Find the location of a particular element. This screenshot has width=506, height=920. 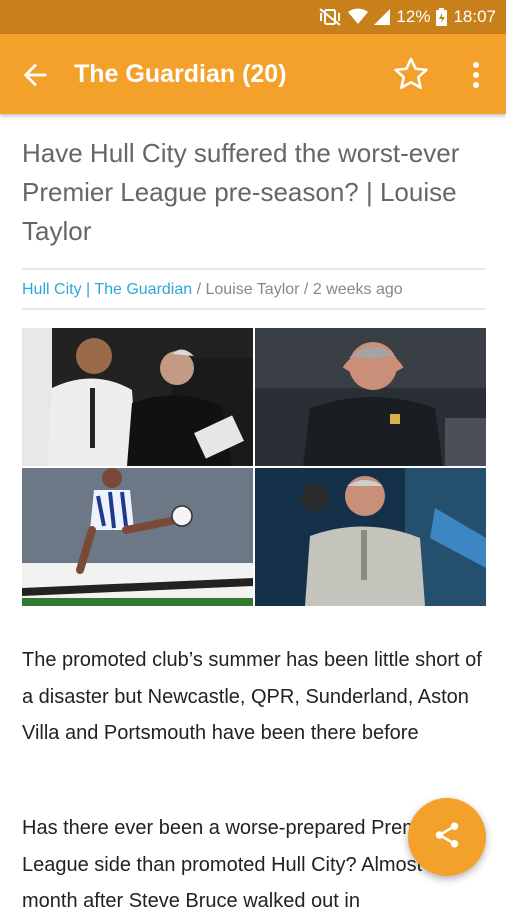

meta-divider-top is located at coordinates (253, 269).